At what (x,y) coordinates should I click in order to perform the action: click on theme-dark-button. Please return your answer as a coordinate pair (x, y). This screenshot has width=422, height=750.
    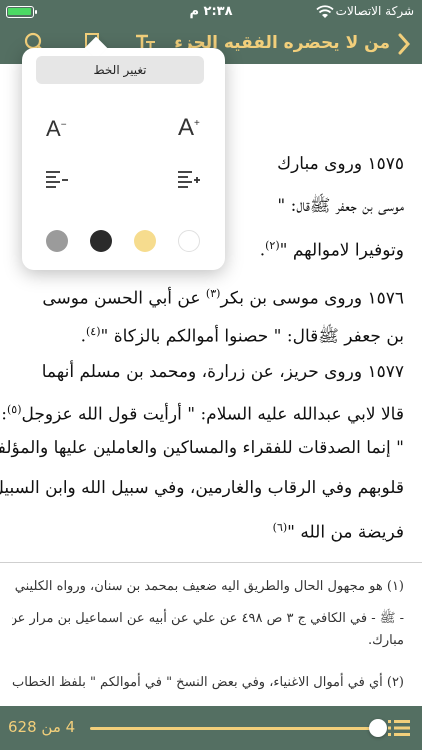
    Looking at the image, I should click on (101, 241).